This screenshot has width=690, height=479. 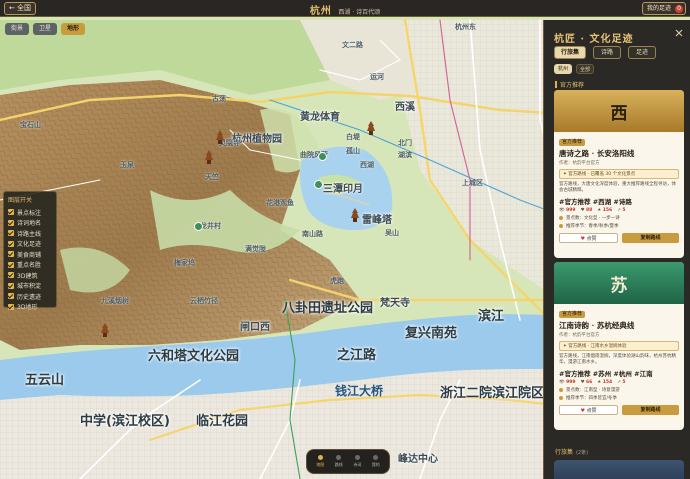 What do you see at coordinates (607, 210) in the screenshot?
I see `collects-count: 156` at bounding box center [607, 210].